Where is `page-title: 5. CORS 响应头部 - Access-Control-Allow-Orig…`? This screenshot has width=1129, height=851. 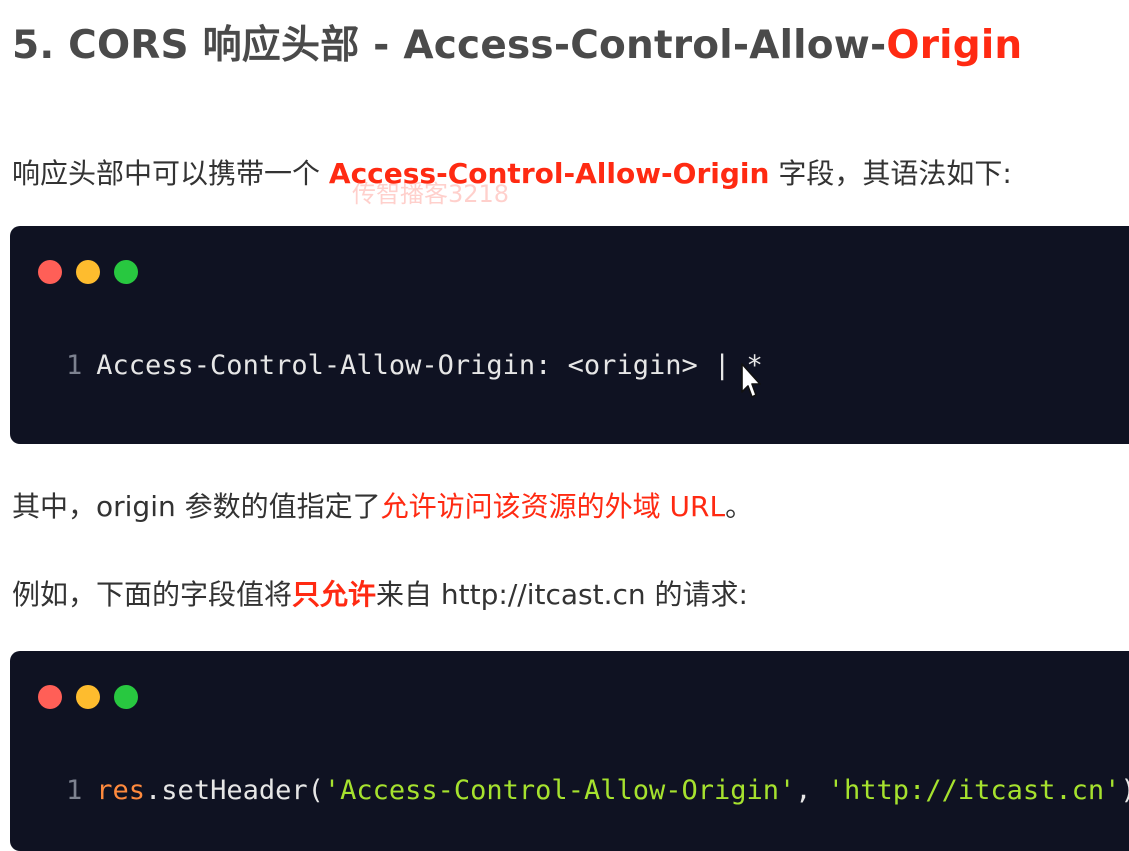 page-title: 5. CORS 响应头部 - Access-Control-Allow-Orig… is located at coordinates (517, 42).